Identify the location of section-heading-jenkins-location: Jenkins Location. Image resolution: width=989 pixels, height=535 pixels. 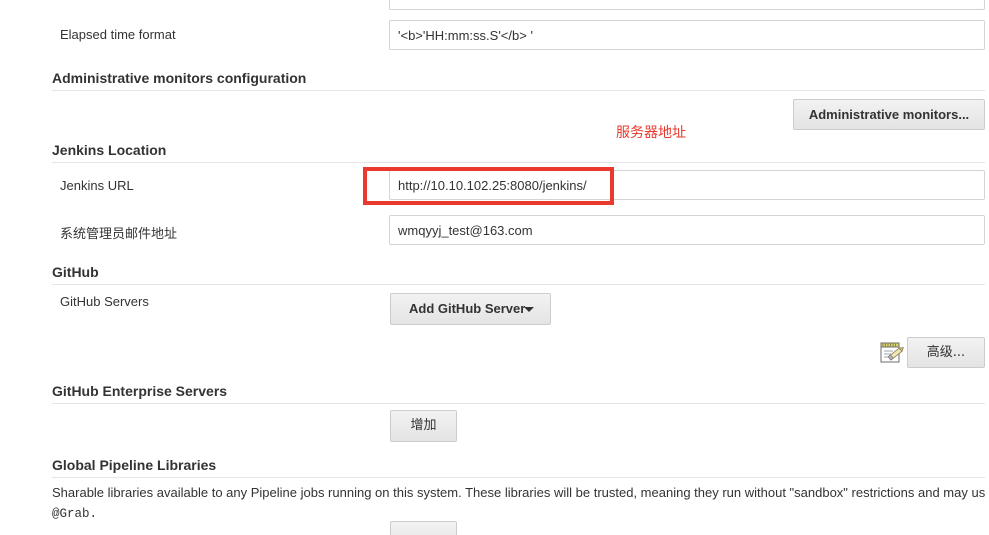
(518, 152).